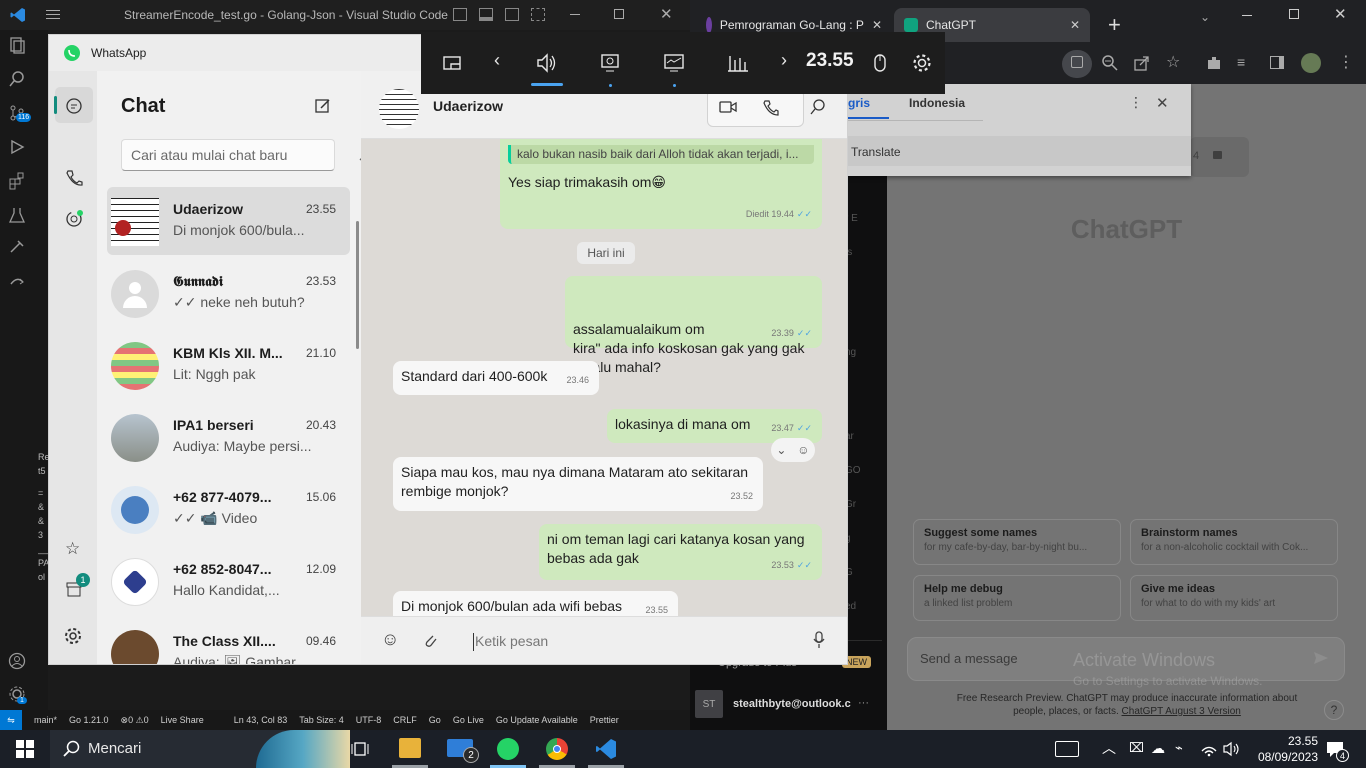 The height and width of the screenshot is (768, 1366). Describe the element at coordinates (1294, 14) in the screenshot. I see `chrome-maximize-button` at that location.